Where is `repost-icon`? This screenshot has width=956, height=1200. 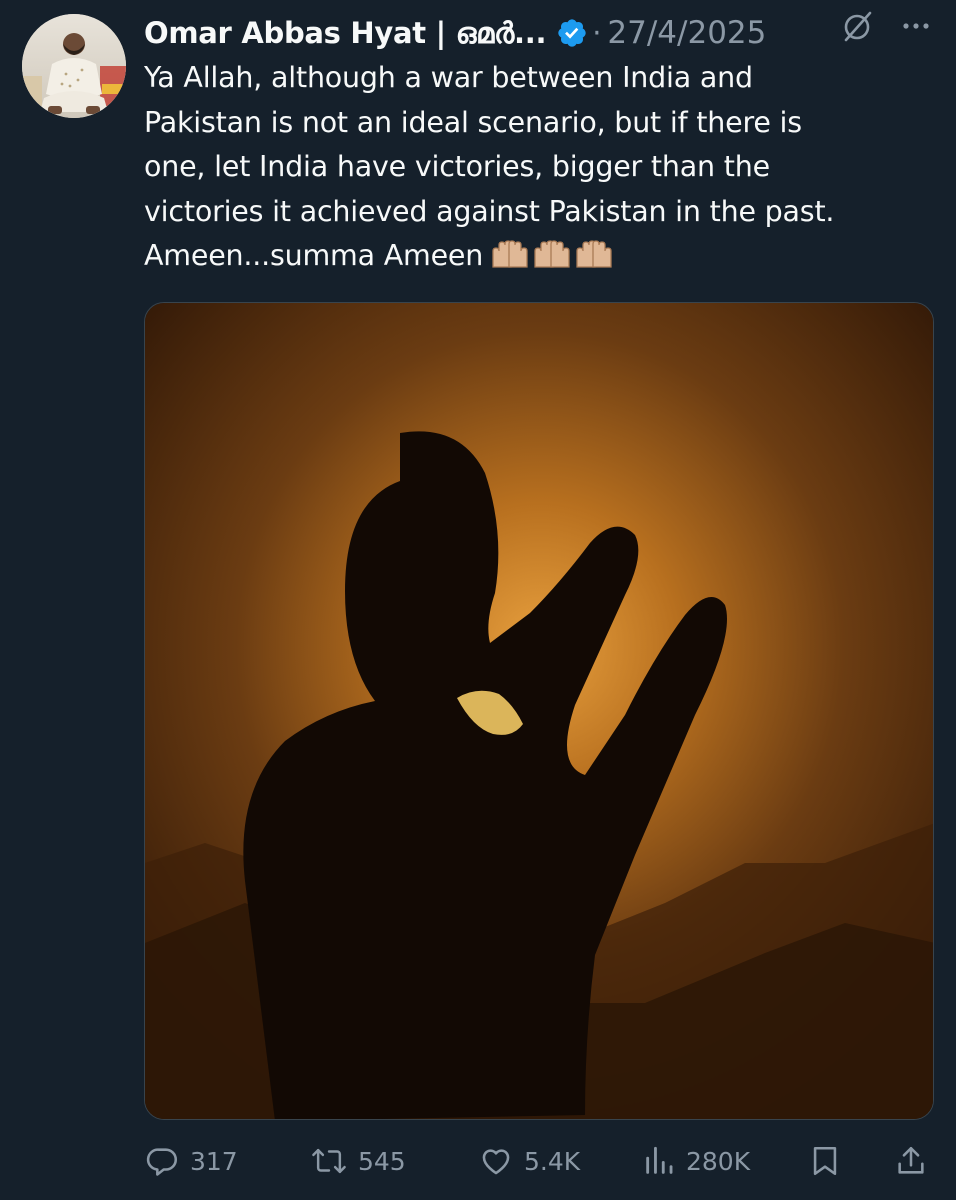
repost-icon is located at coordinates (329, 1161).